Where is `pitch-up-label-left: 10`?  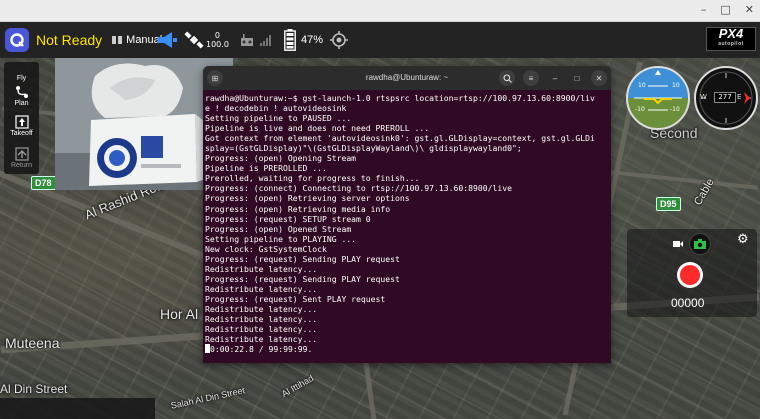
pitch-up-label-left: 10 is located at coordinates (642, 85).